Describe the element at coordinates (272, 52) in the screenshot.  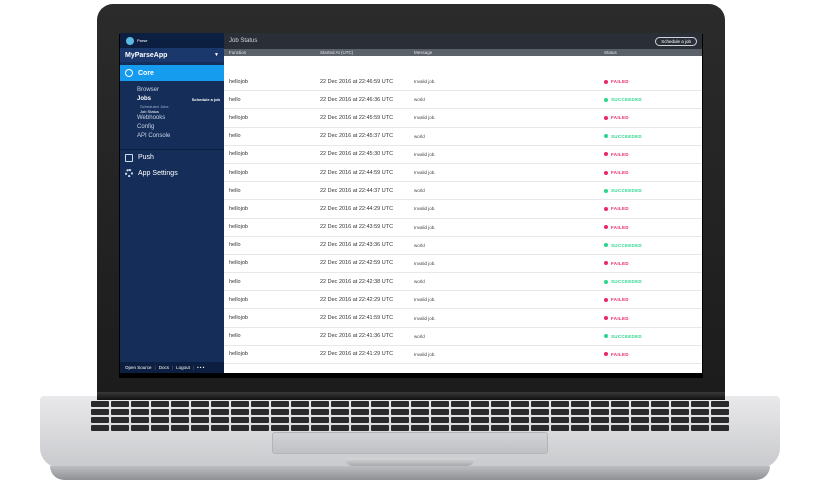
I see `column-header-function: Function` at that location.